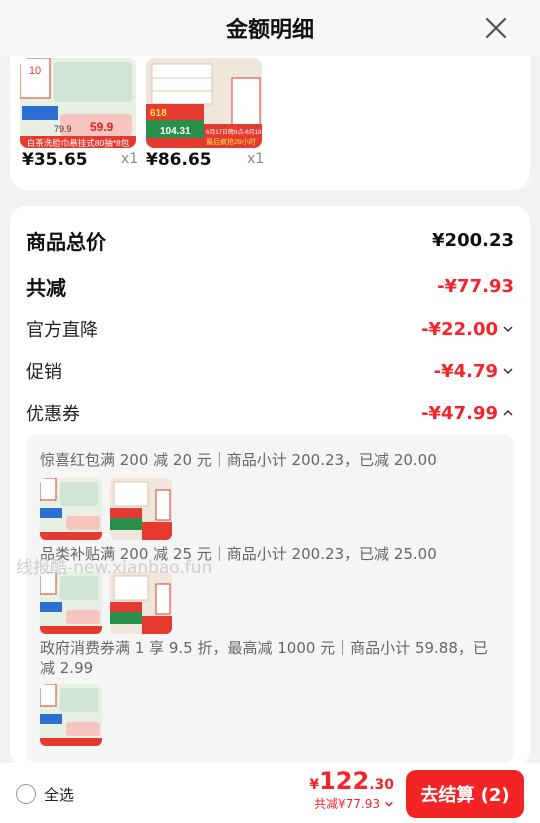 The height and width of the screenshot is (823, 540). I want to click on svg-text: 最后疯抢28小时, so click(231, 141).